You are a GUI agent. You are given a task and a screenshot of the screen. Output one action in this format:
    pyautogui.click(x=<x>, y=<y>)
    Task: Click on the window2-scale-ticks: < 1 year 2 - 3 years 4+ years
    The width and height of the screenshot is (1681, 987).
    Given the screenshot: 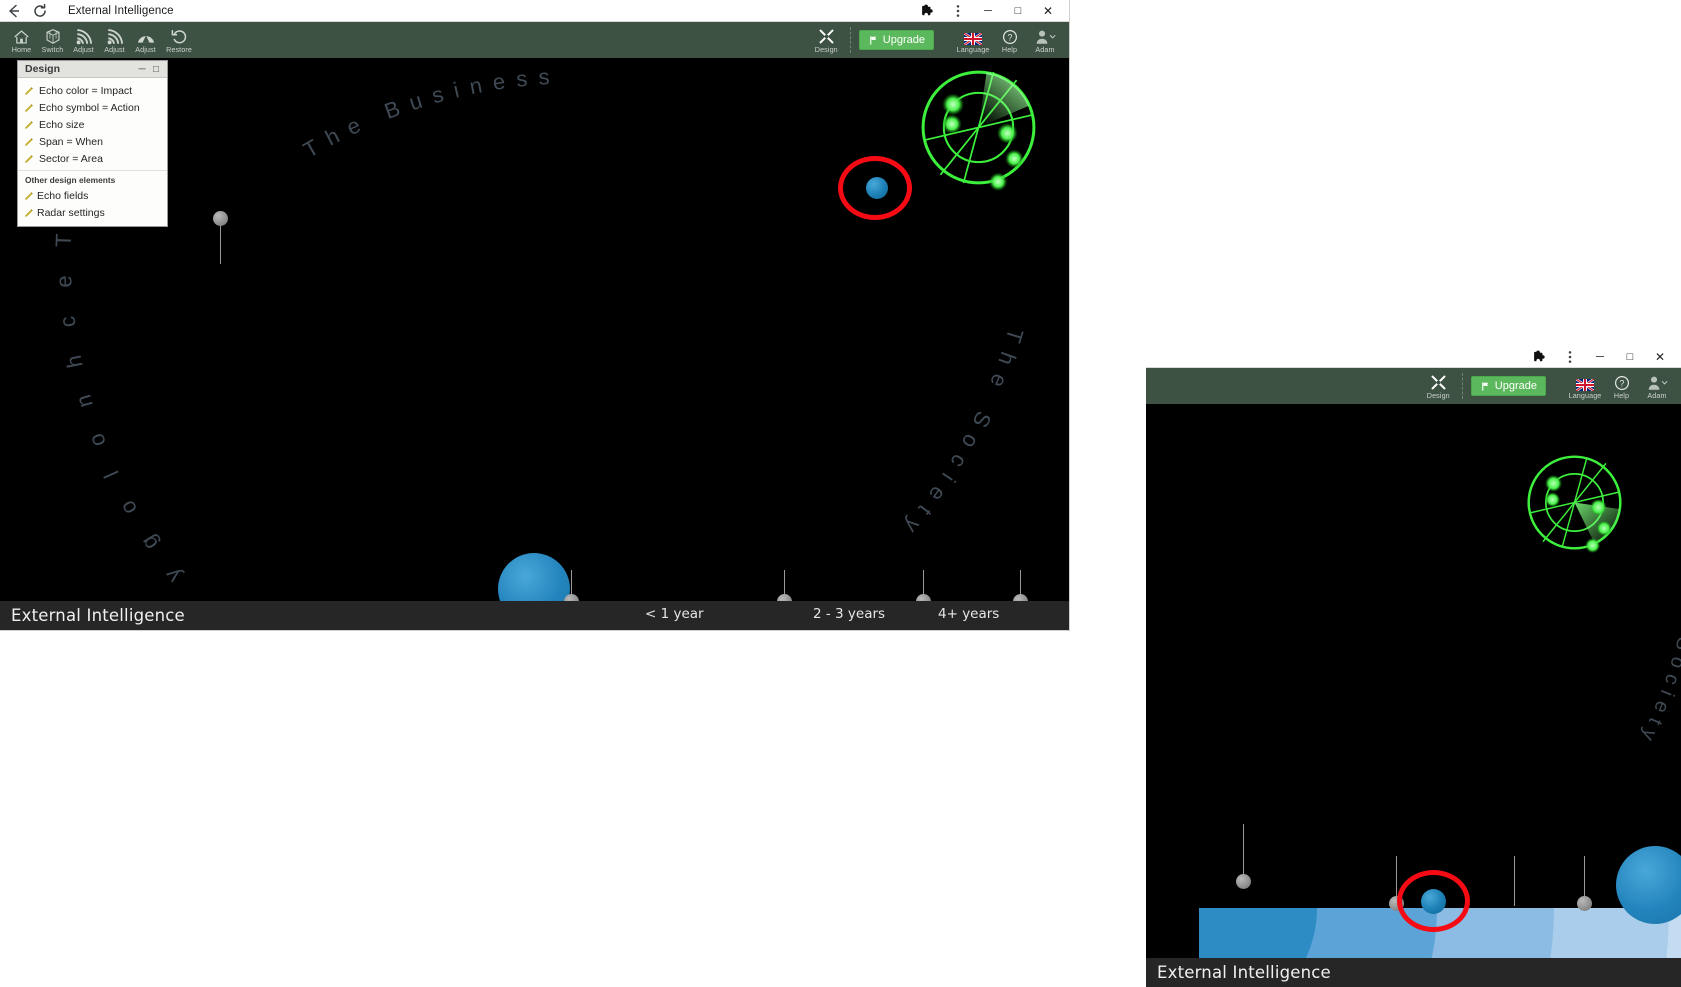 What is the action you would take?
    pyautogui.click(x=1413, y=972)
    